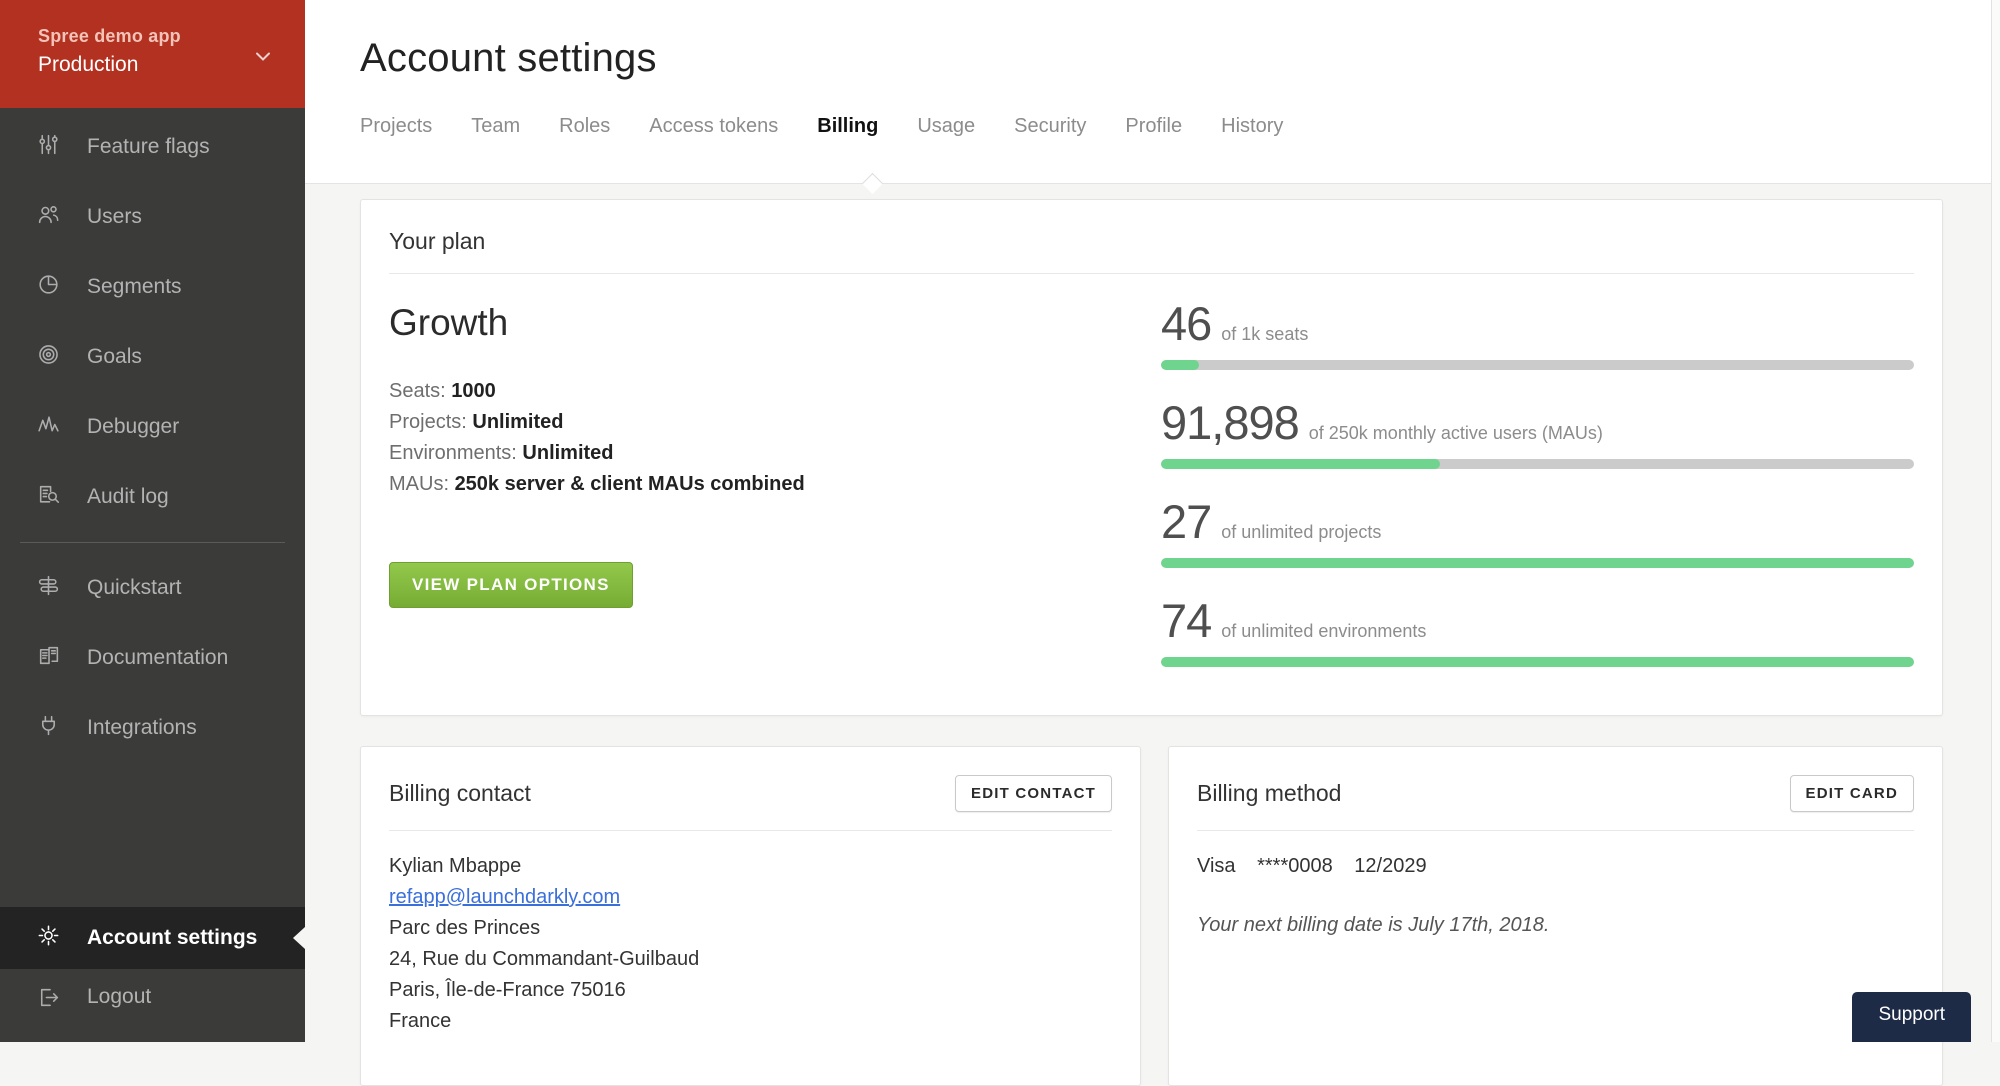 The width and height of the screenshot is (2000, 1086). Describe the element at coordinates (775, 323) in the screenshot. I see `plan-name: Growth` at that location.